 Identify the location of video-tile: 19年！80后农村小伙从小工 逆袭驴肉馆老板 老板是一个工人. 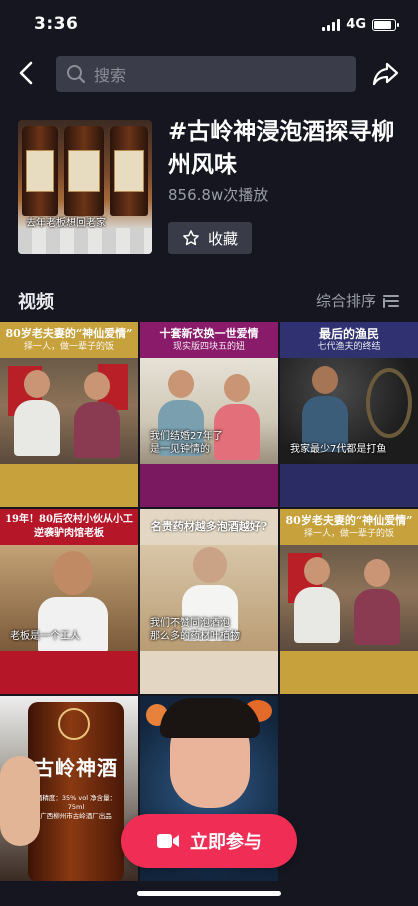
(69, 601).